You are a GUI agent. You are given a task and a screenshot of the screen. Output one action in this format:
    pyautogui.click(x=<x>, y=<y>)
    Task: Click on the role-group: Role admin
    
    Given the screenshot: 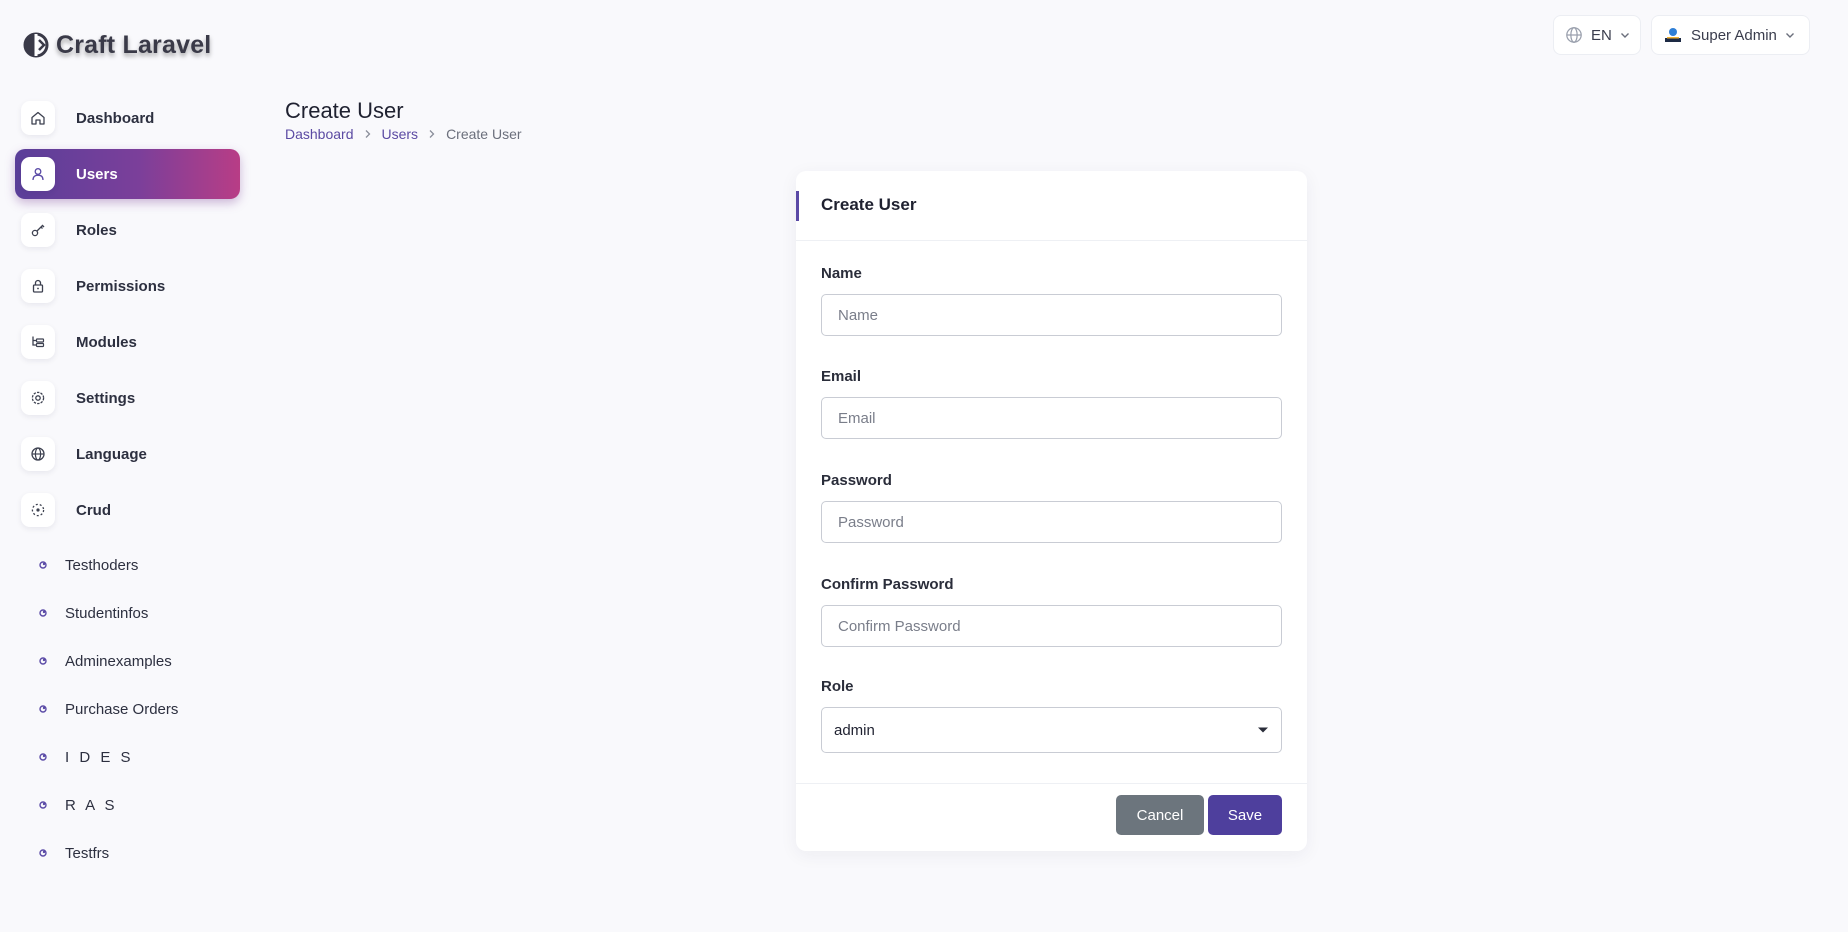 What is the action you would take?
    pyautogui.click(x=1051, y=715)
    